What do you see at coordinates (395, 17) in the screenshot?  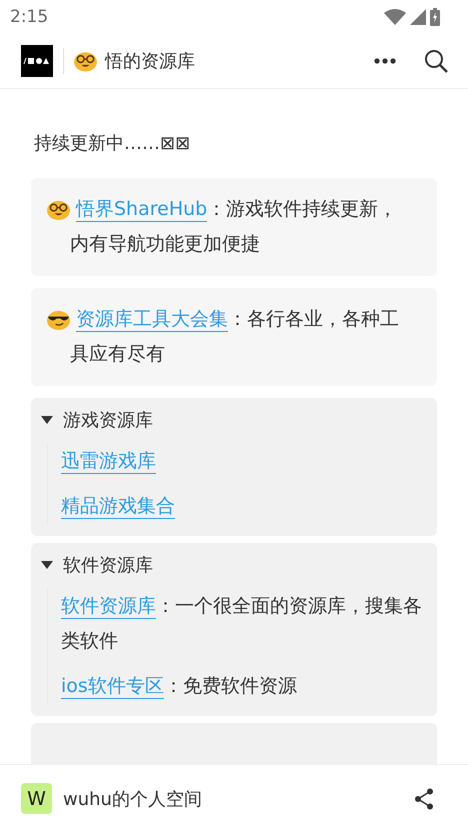 I see `wifi-icon` at bounding box center [395, 17].